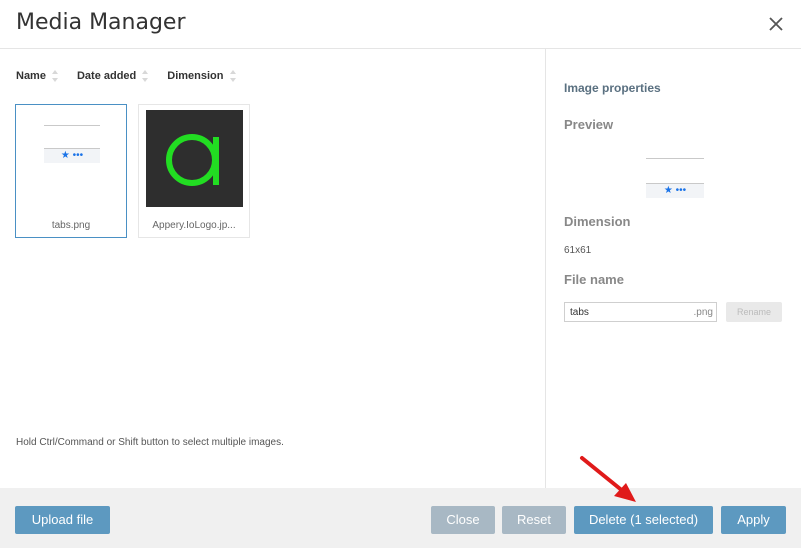 This screenshot has width=801, height=548. What do you see at coordinates (703, 312) in the screenshot?
I see `file-extension: .png` at bounding box center [703, 312].